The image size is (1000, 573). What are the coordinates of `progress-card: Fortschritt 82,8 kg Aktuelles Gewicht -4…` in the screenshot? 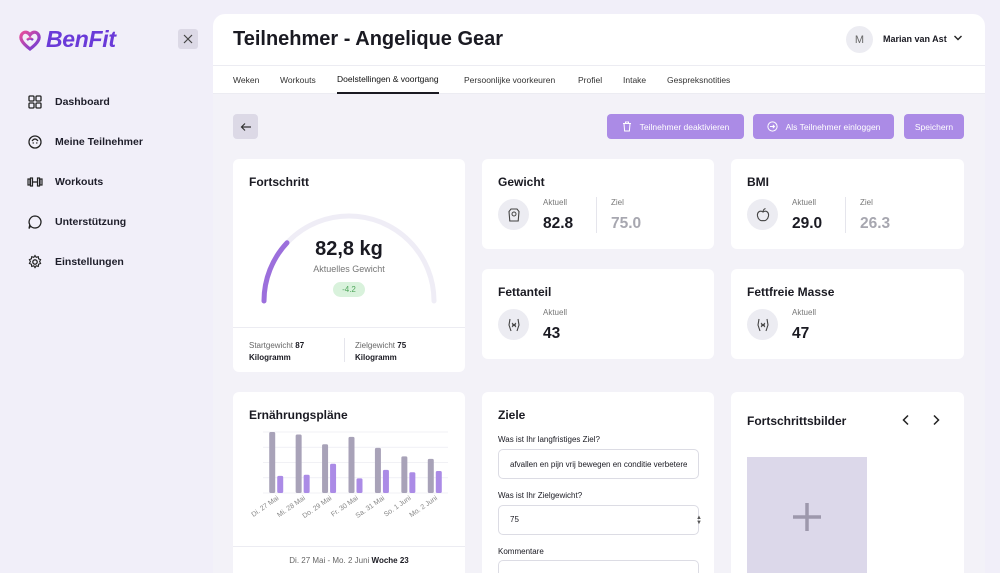 It's located at (349, 265).